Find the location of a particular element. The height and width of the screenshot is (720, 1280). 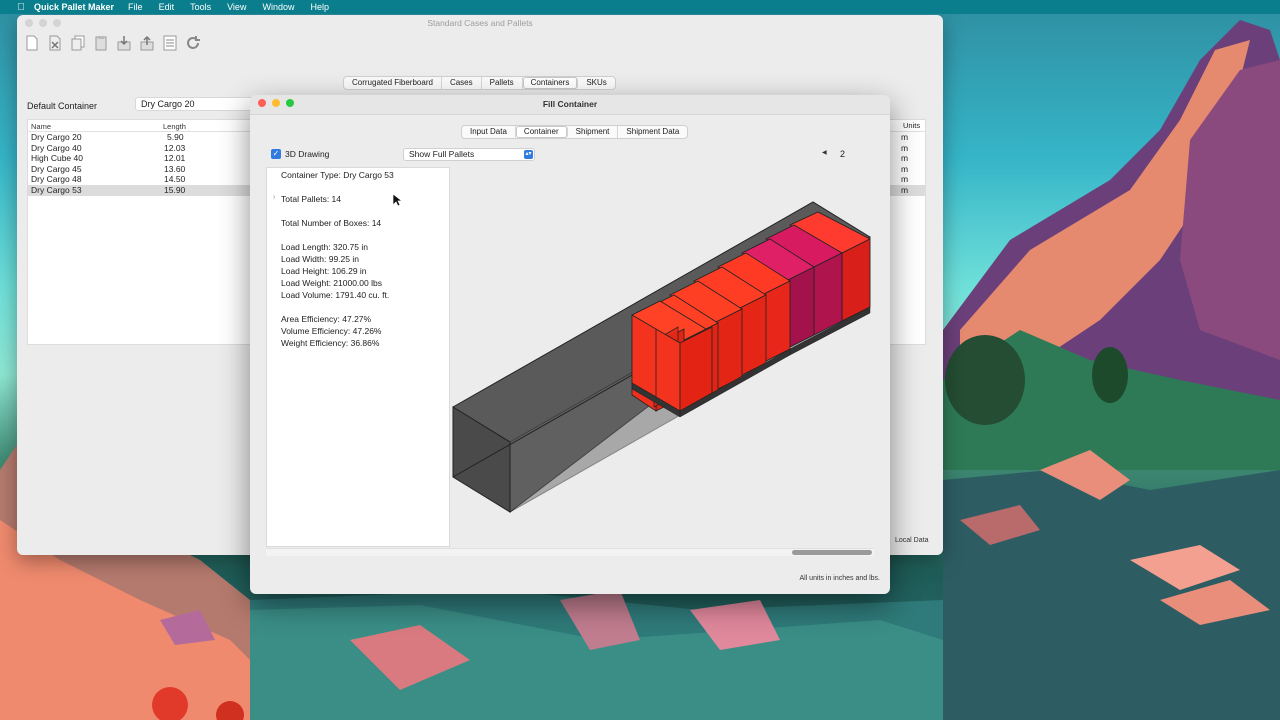

menu-app-name: Quick Pallet Maker is located at coordinates (74, 7).